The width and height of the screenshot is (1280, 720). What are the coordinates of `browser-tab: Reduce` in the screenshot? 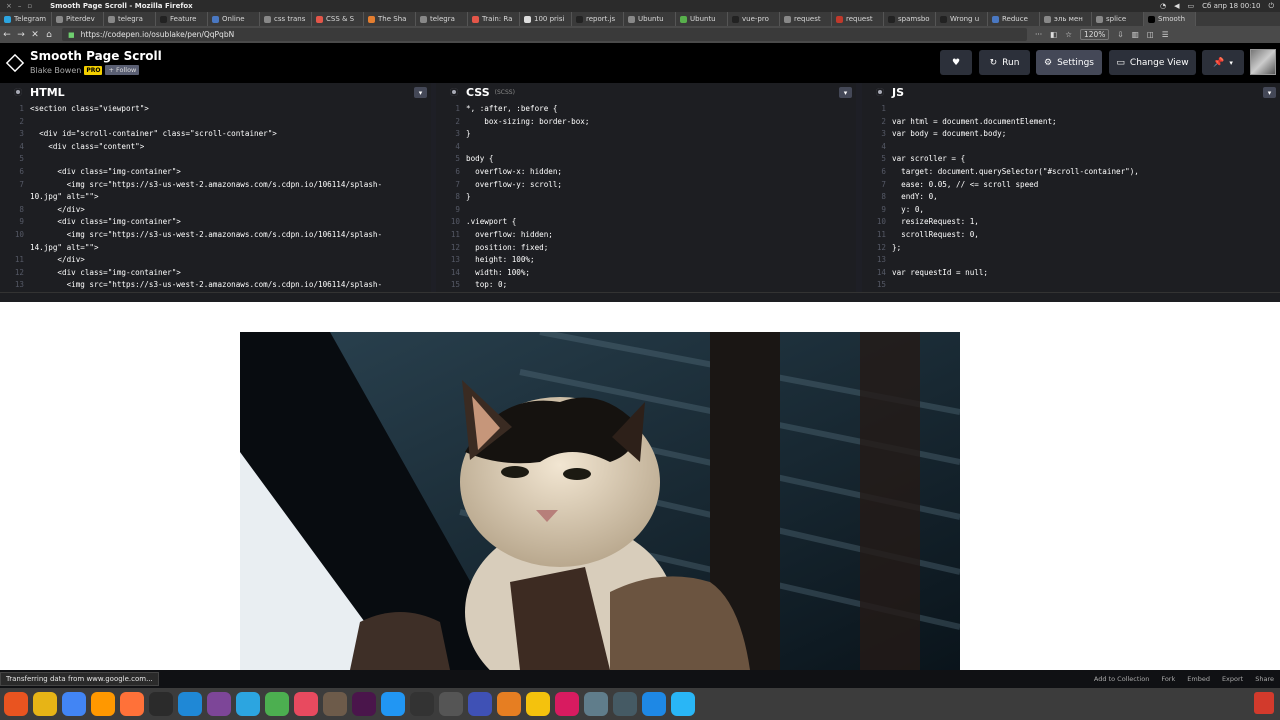 It's located at (1014, 19).